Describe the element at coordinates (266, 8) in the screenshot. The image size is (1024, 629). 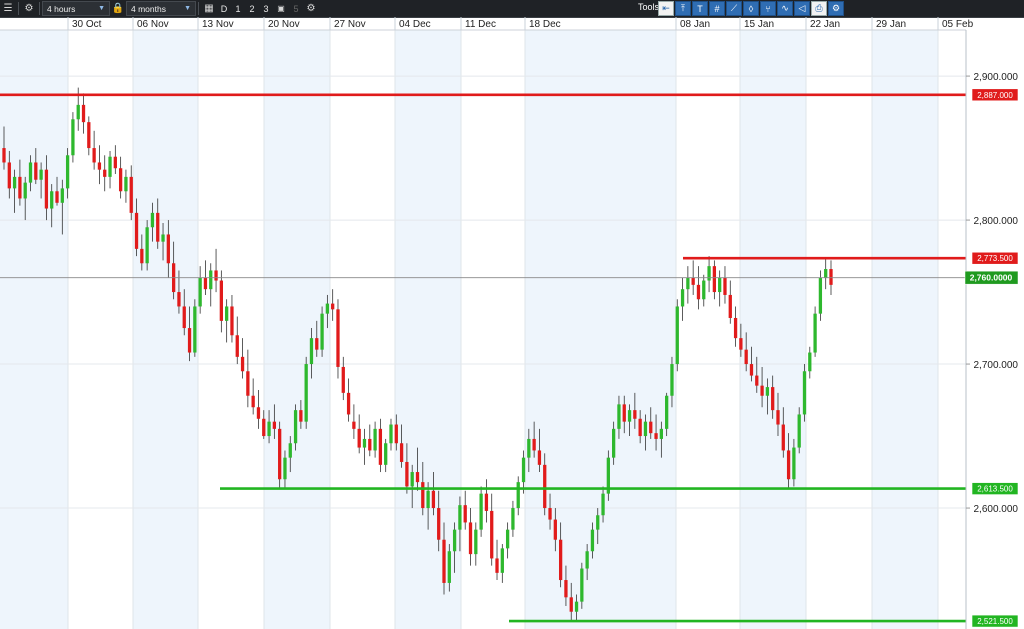
I see `period-button-3: 3` at that location.